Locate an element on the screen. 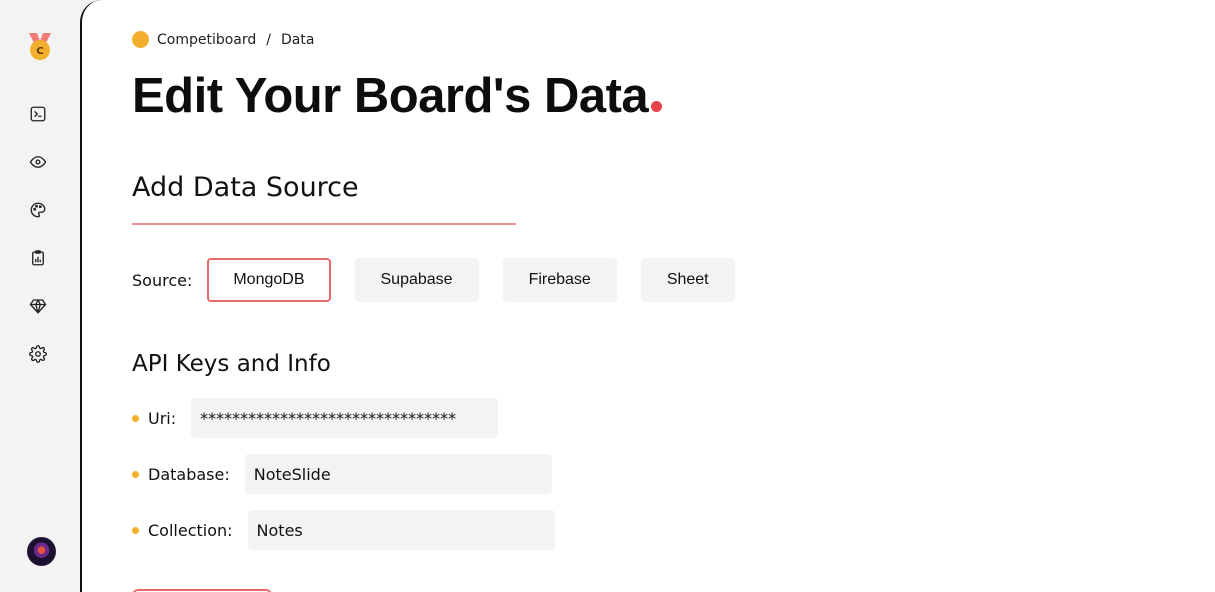 This screenshot has width=1215, height=592. uri-field-row: Uri: is located at coordinates (315, 418).